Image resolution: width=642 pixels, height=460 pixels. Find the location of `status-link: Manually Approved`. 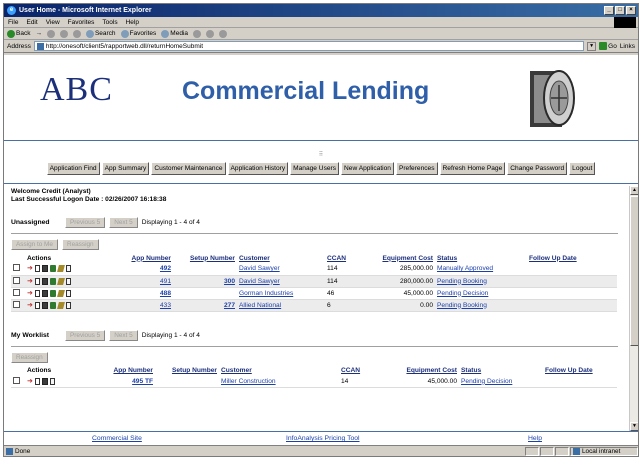

status-link: Manually Approved is located at coordinates (465, 268).